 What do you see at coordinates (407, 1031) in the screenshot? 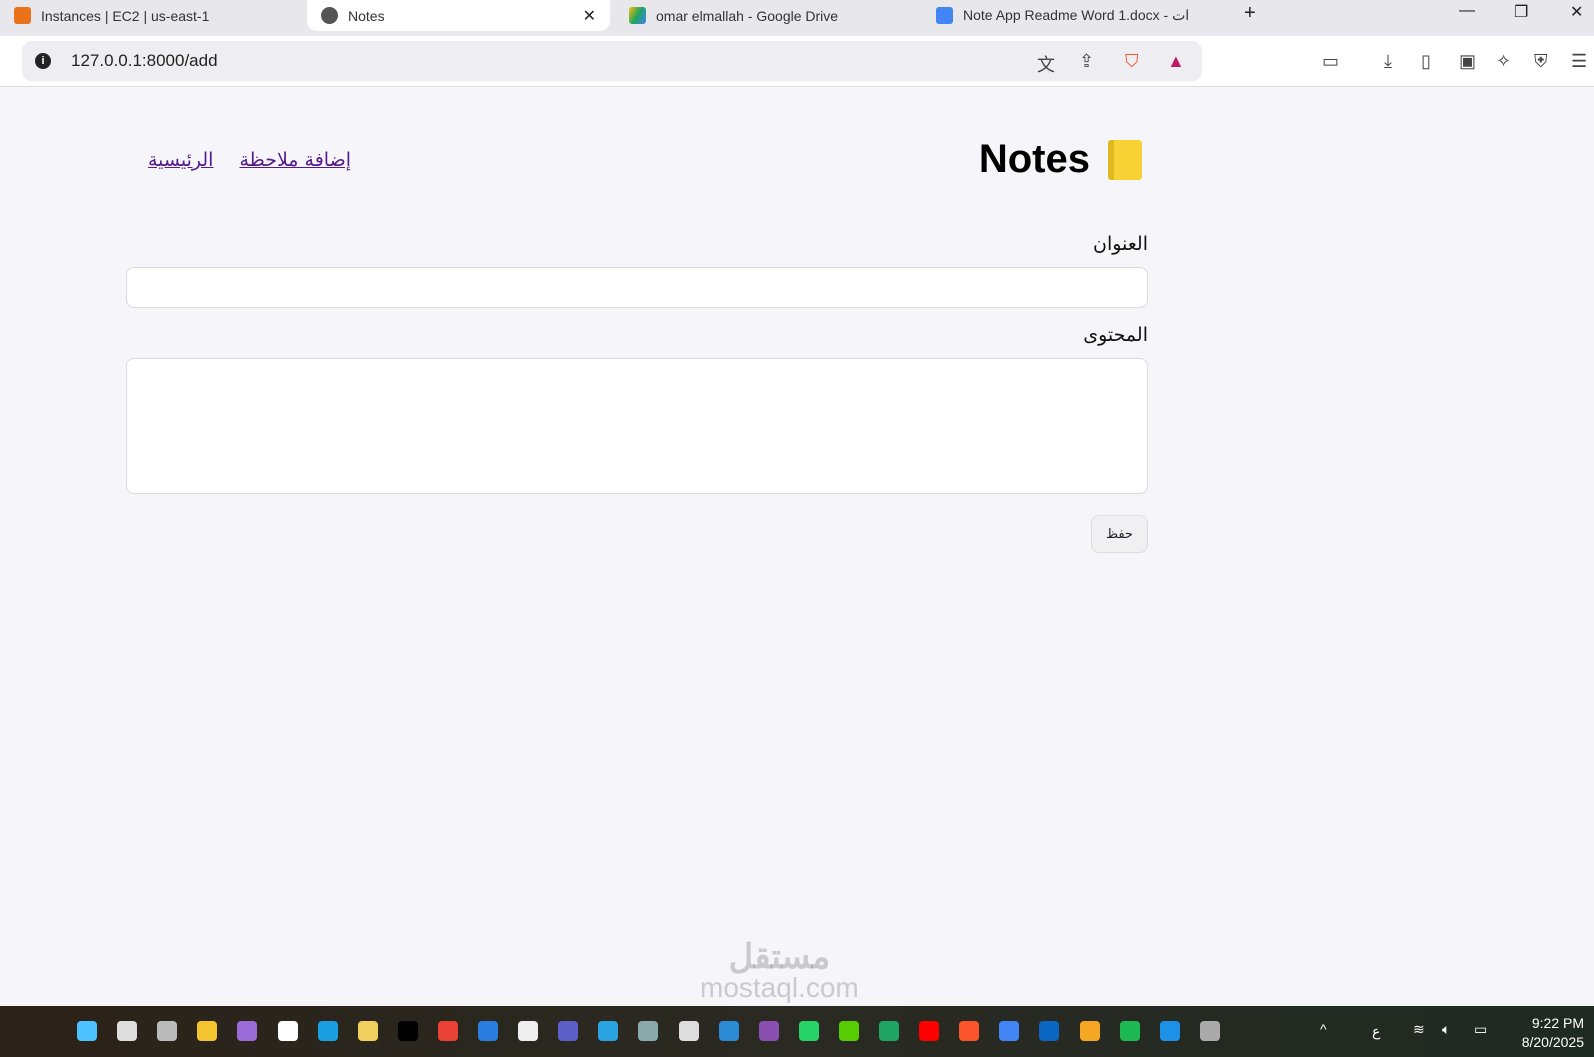
I see `app-r-icon` at bounding box center [407, 1031].